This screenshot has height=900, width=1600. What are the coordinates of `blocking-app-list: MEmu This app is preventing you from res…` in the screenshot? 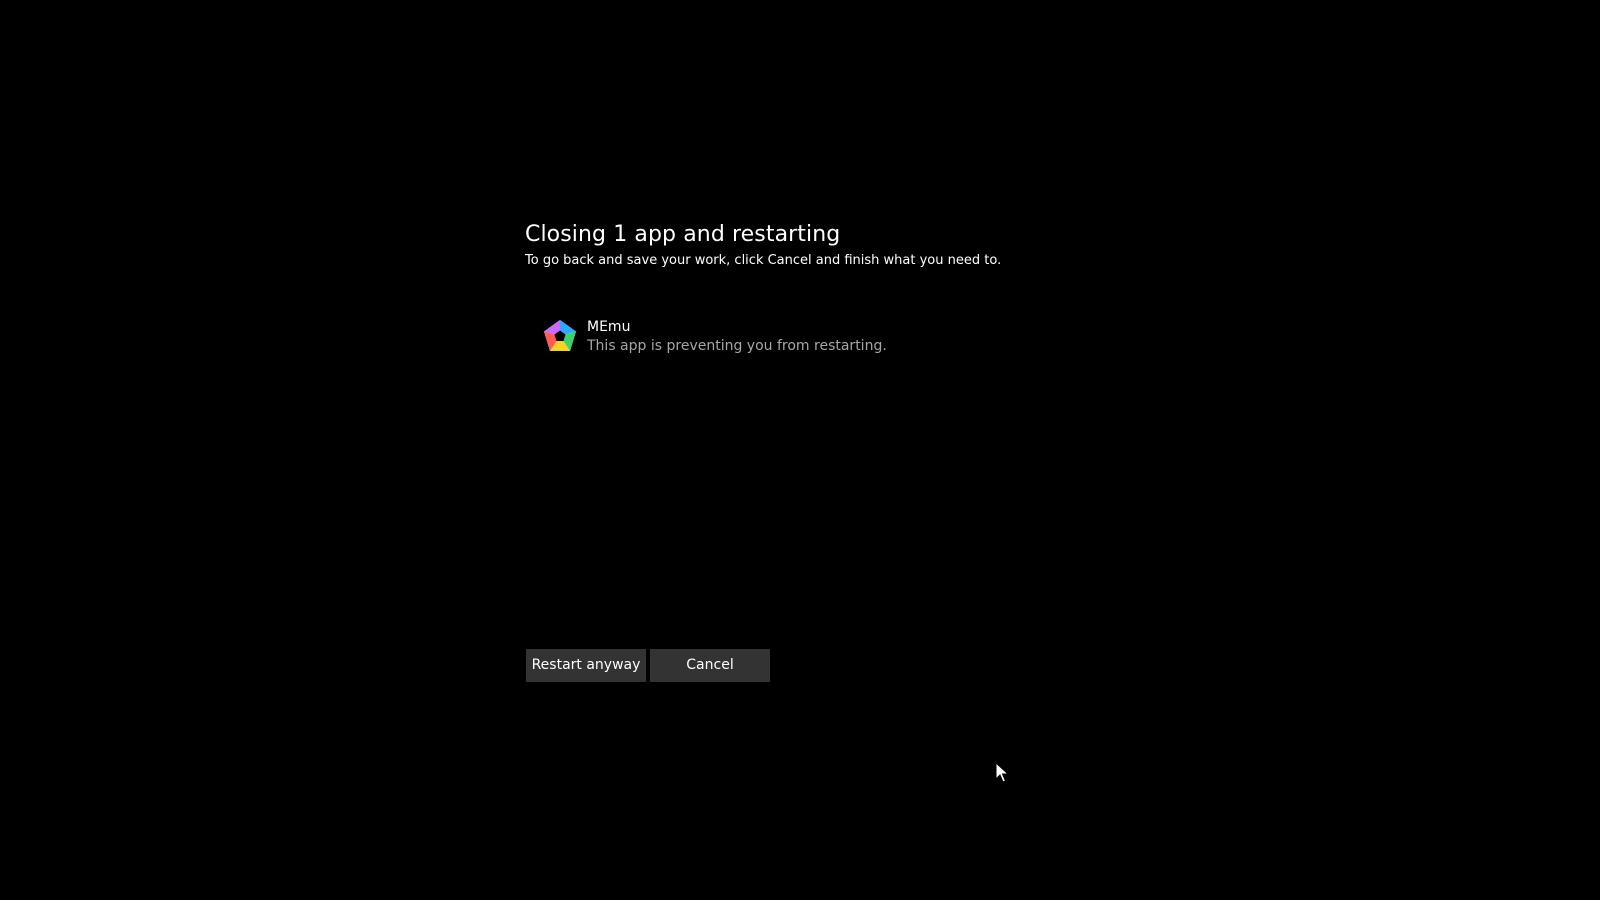 It's located at (783, 337).